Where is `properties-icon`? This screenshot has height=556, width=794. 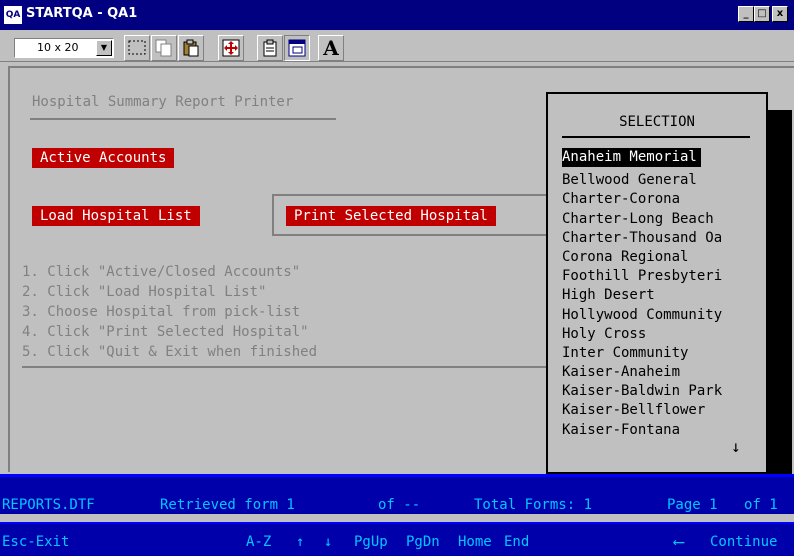
properties-icon is located at coordinates (270, 48).